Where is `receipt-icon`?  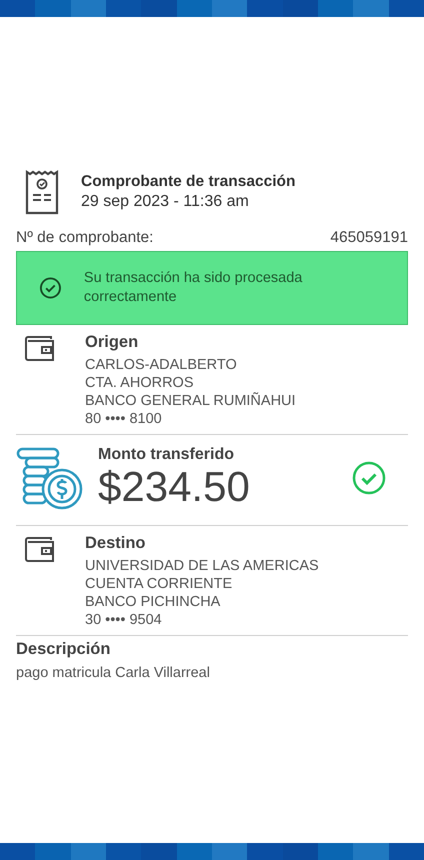 receipt-icon is located at coordinates (42, 192).